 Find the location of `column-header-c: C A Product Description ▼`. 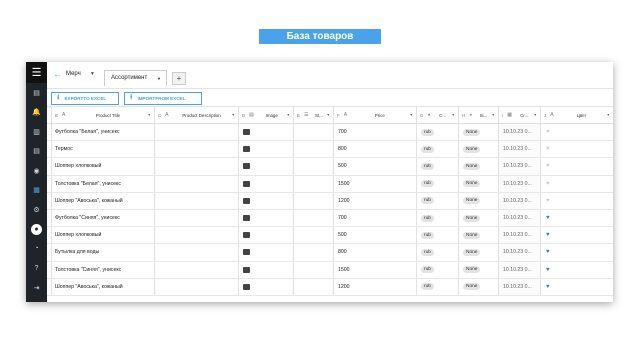

column-header-c: C A Product Description ▼ is located at coordinates (197, 115).